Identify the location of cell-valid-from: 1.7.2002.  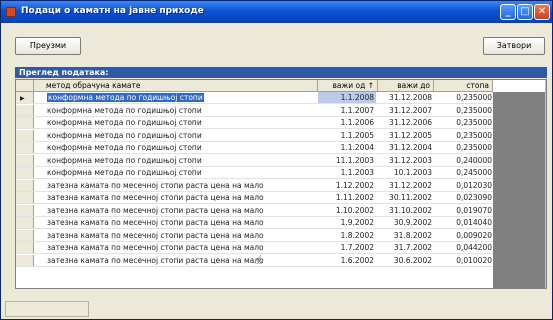
(347, 247).